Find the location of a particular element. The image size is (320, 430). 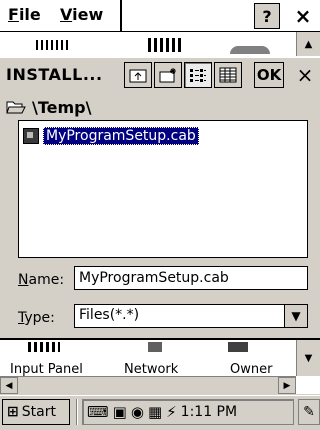

cab-file-icon is located at coordinates (31, 136).